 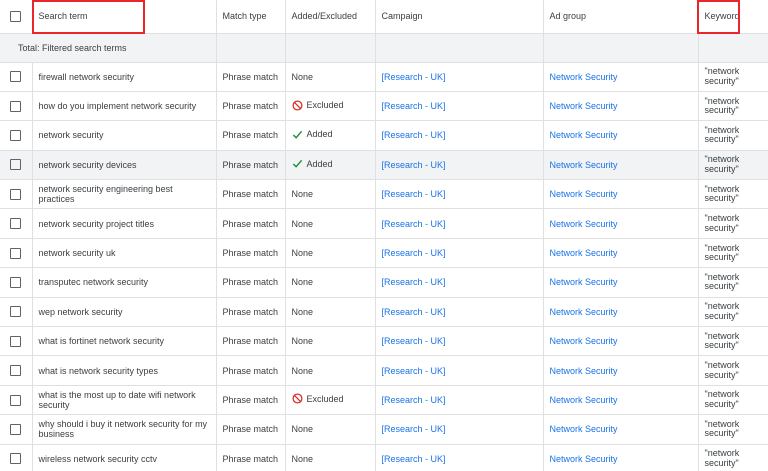 I want to click on column-header-keyword: Keyword, so click(x=733, y=17).